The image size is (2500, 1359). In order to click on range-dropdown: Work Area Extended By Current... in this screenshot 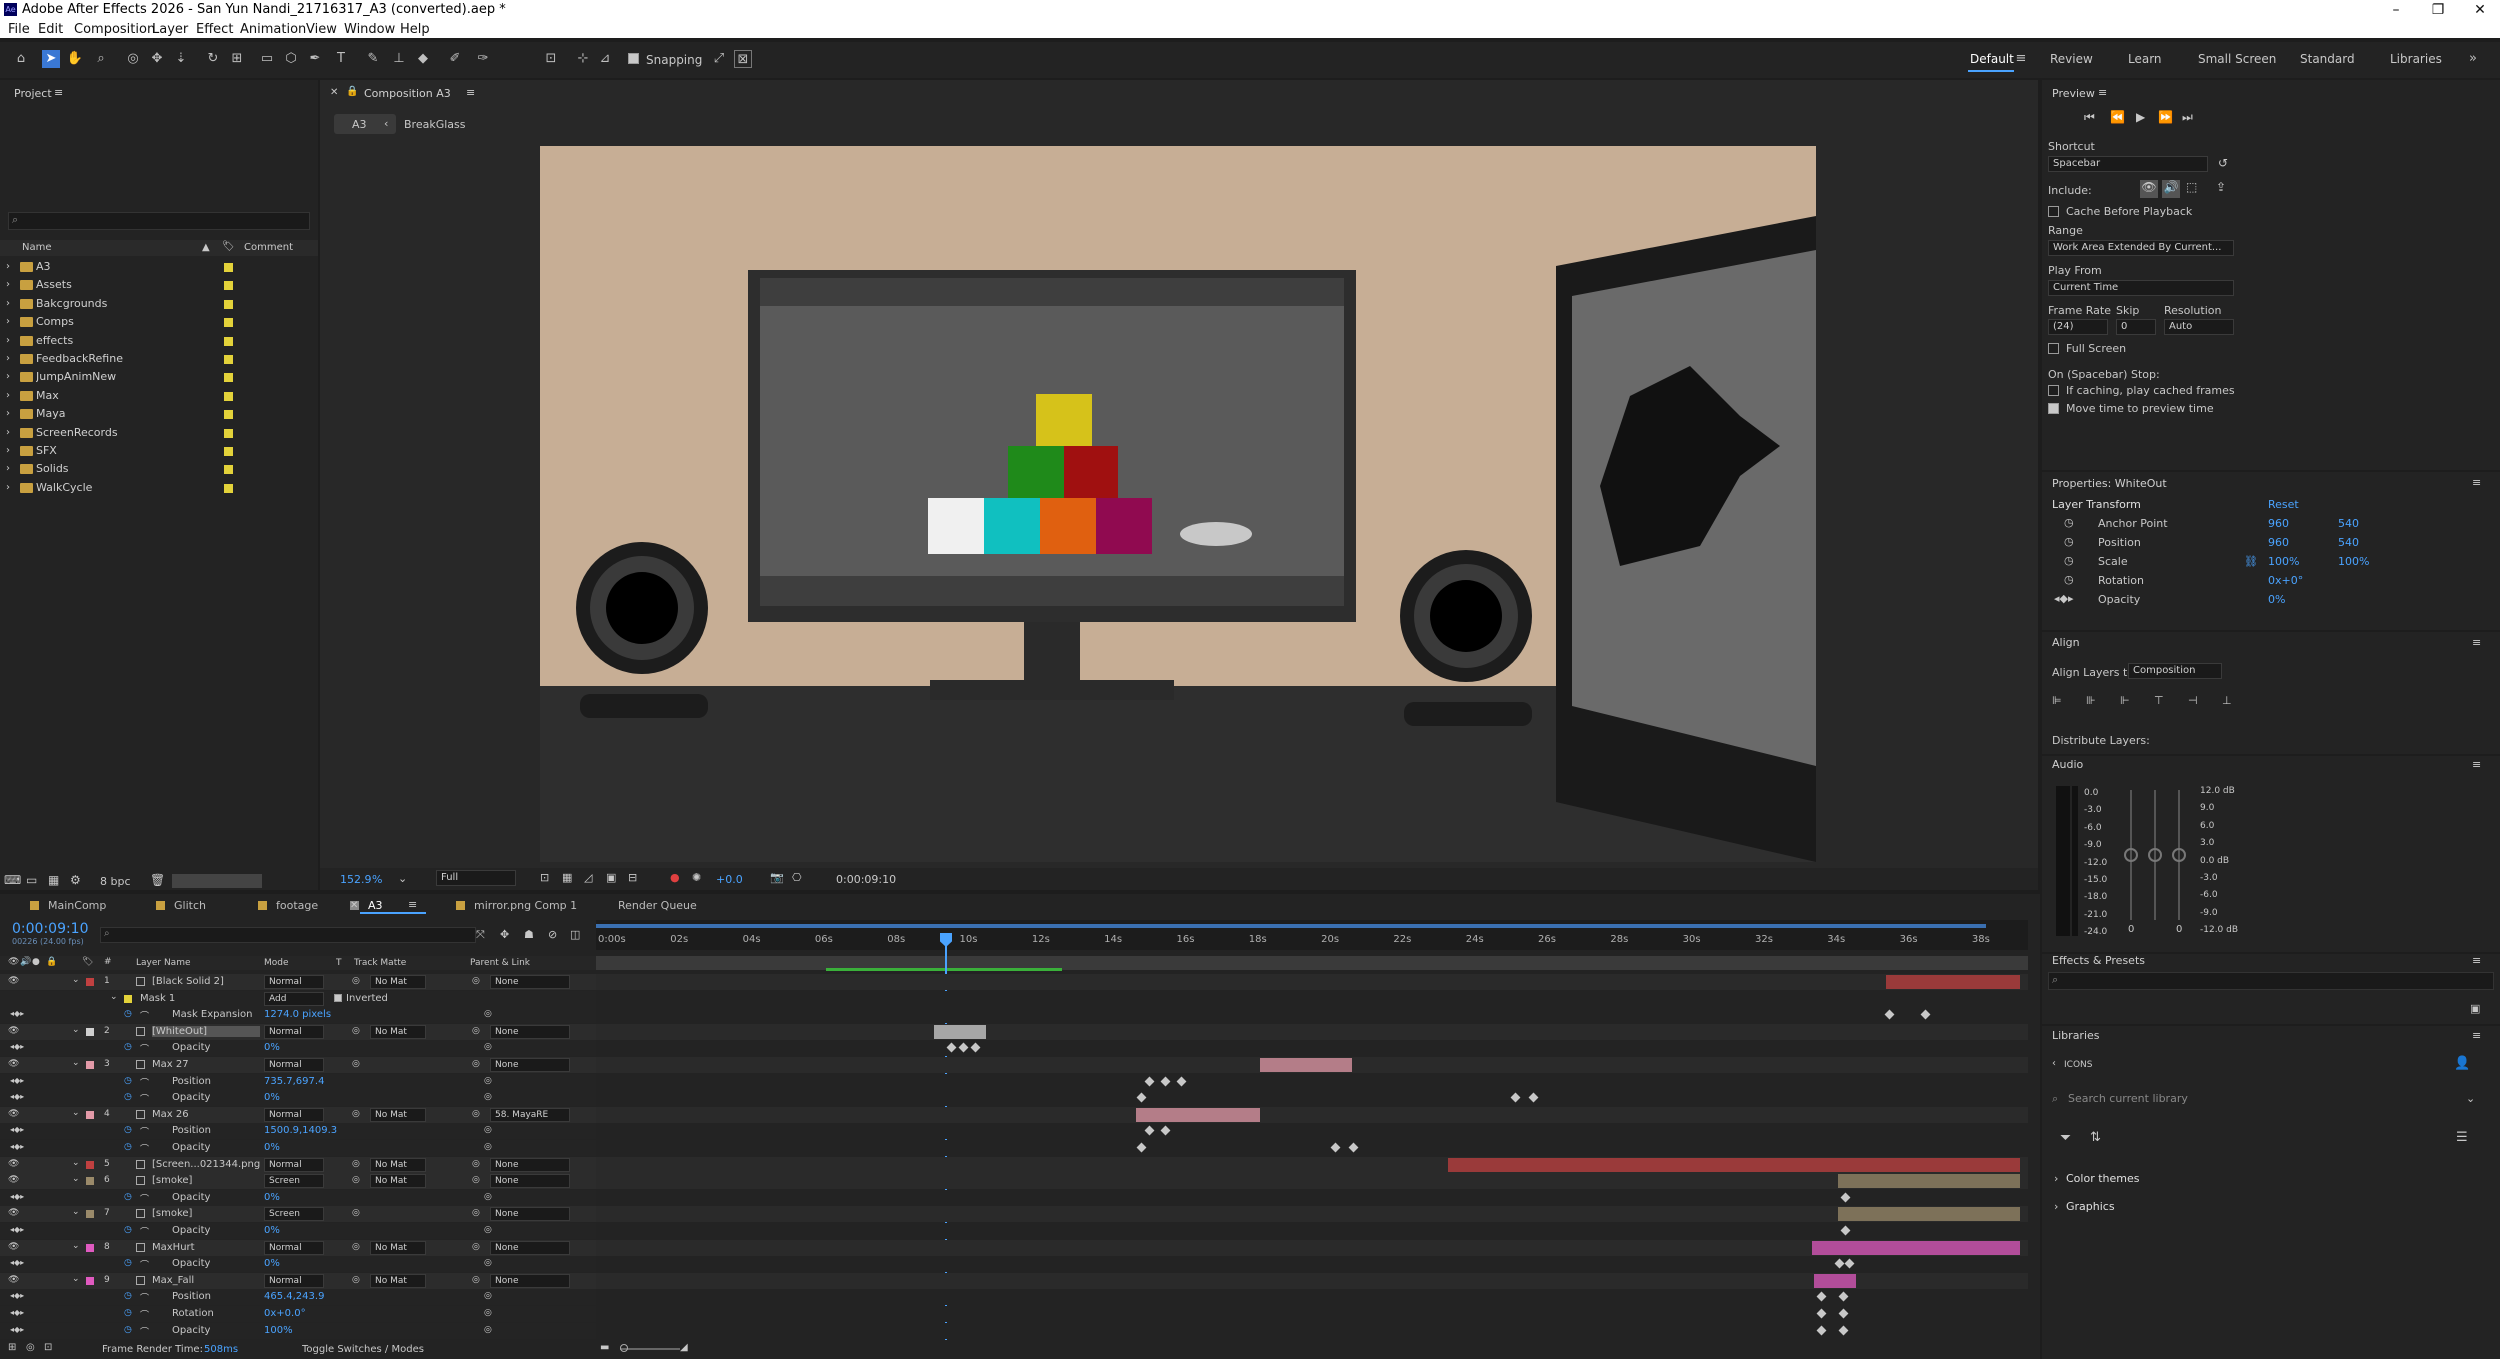, I will do `click(2141, 248)`.